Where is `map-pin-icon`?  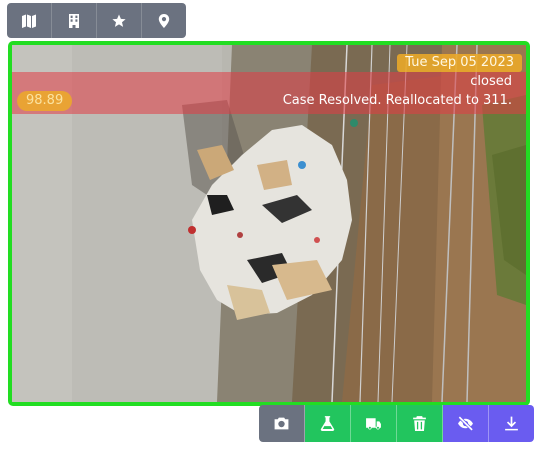
map-pin-icon is located at coordinates (164, 20).